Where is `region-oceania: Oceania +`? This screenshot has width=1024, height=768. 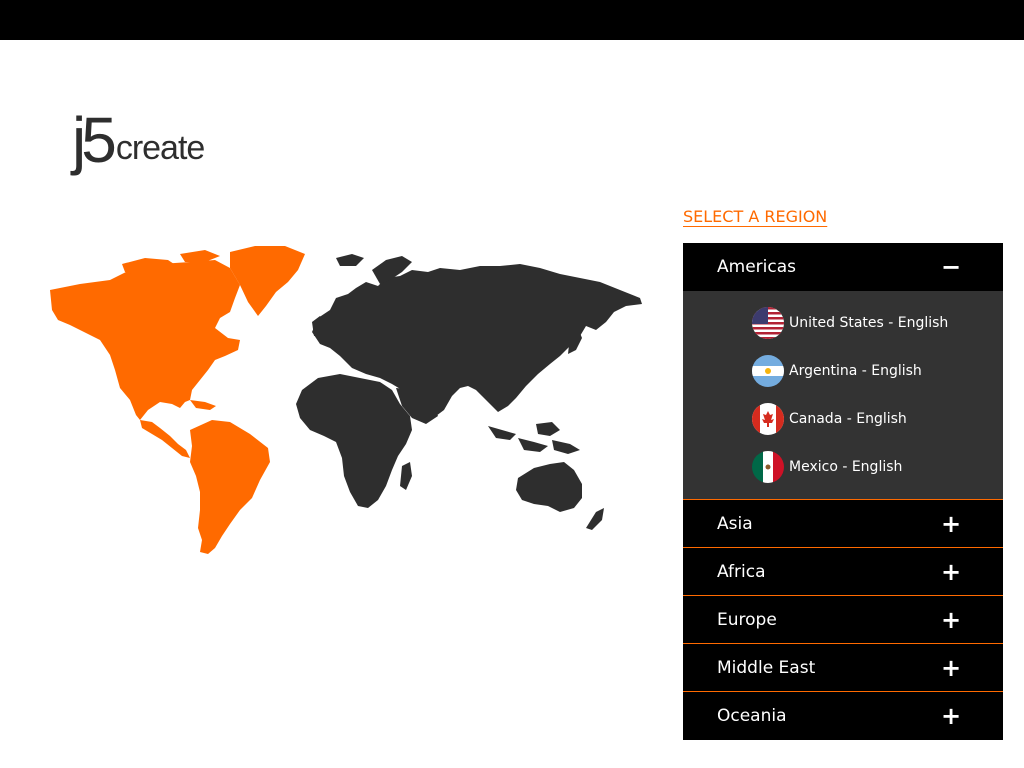 region-oceania: Oceania + is located at coordinates (843, 716).